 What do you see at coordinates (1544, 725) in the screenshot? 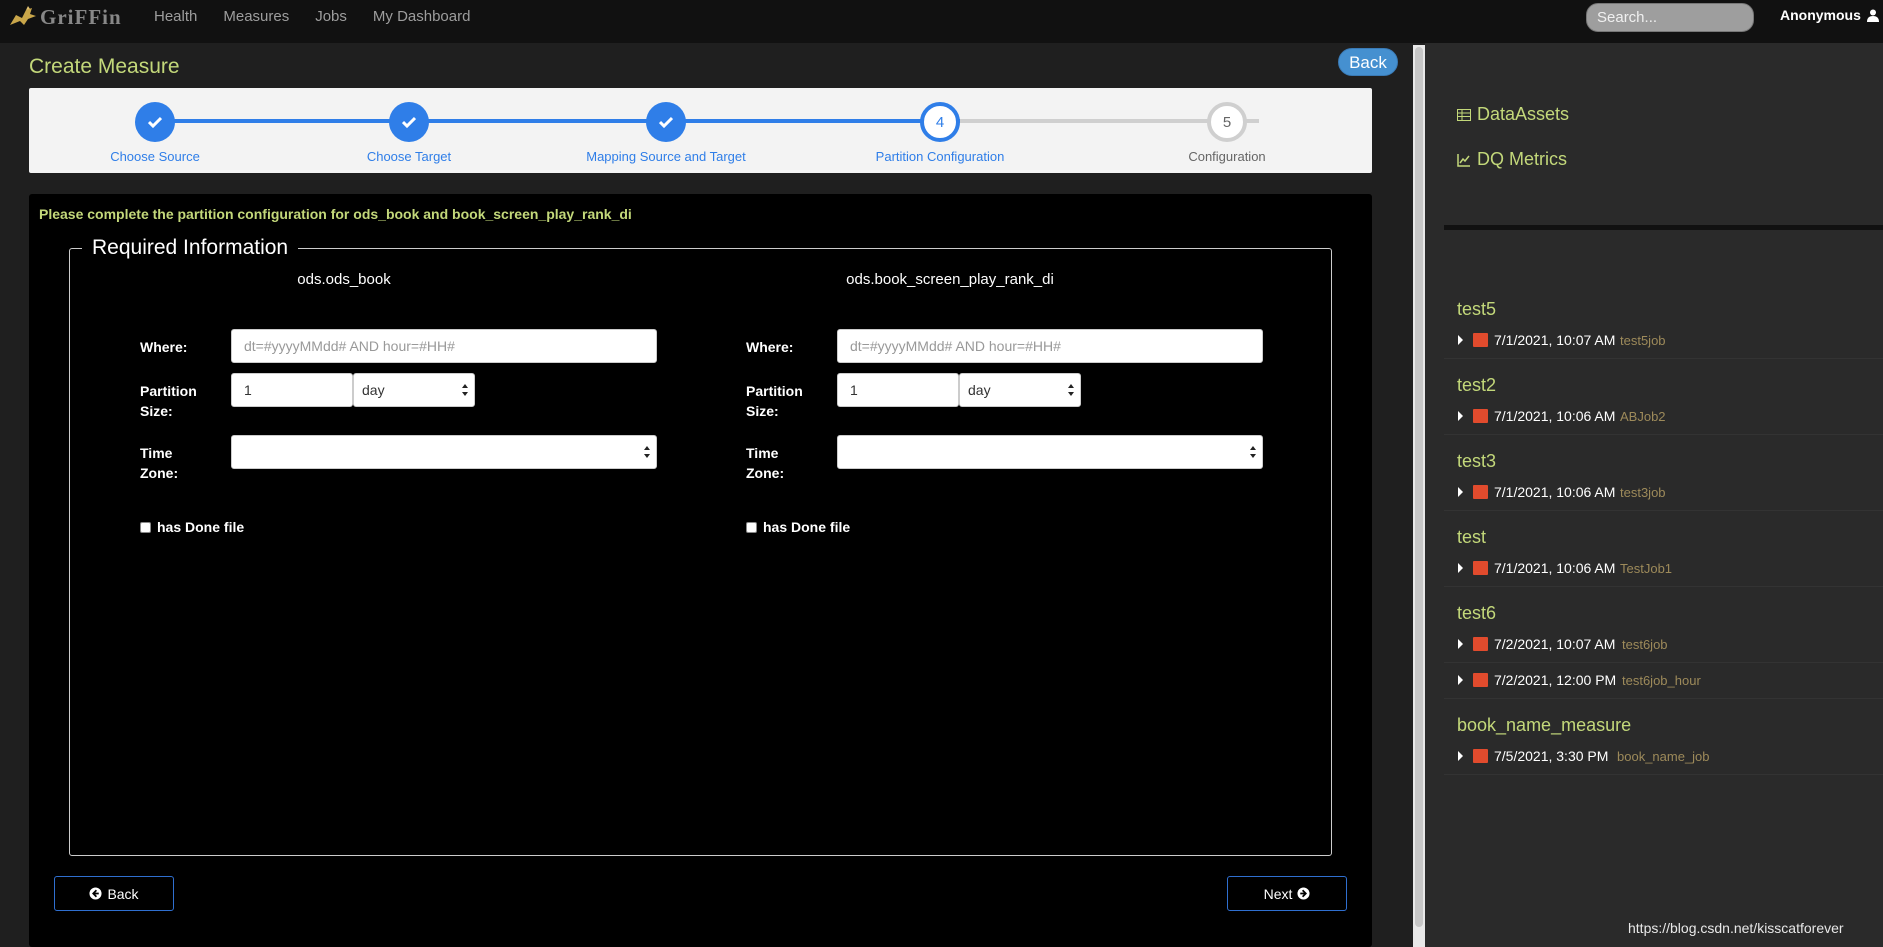
I see `metric-name: book_name_measure` at bounding box center [1544, 725].